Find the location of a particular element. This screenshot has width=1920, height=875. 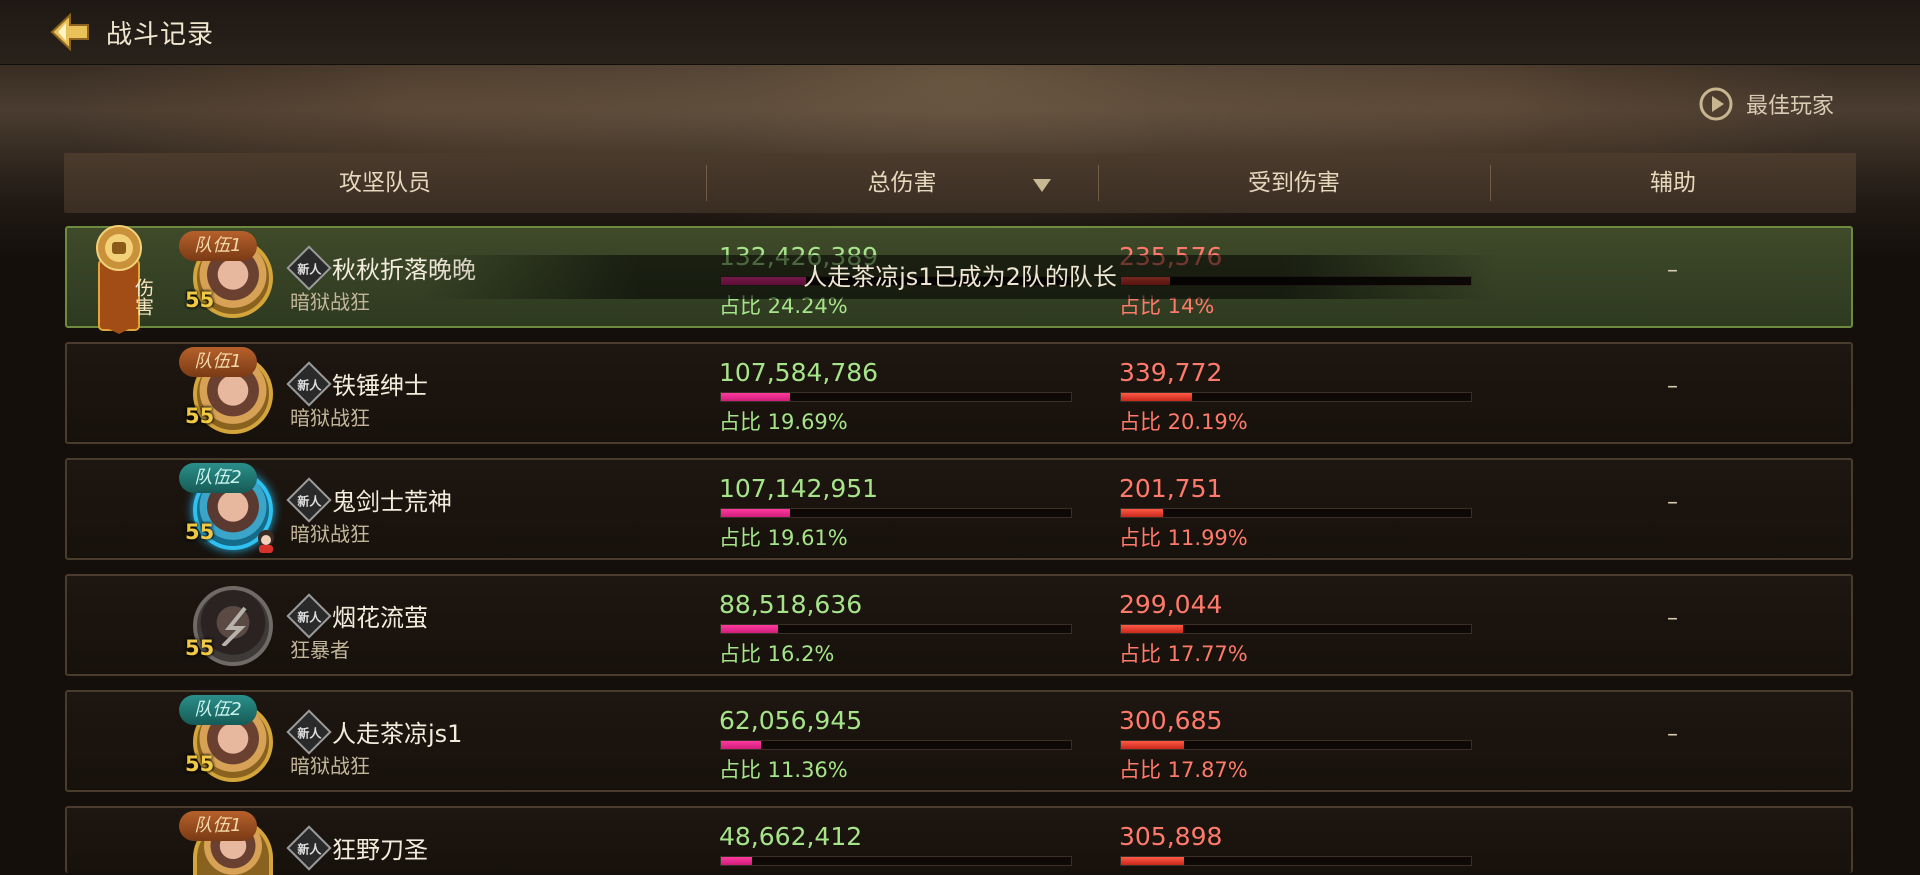

taken-value: 305,898 is located at coordinates (1171, 836).